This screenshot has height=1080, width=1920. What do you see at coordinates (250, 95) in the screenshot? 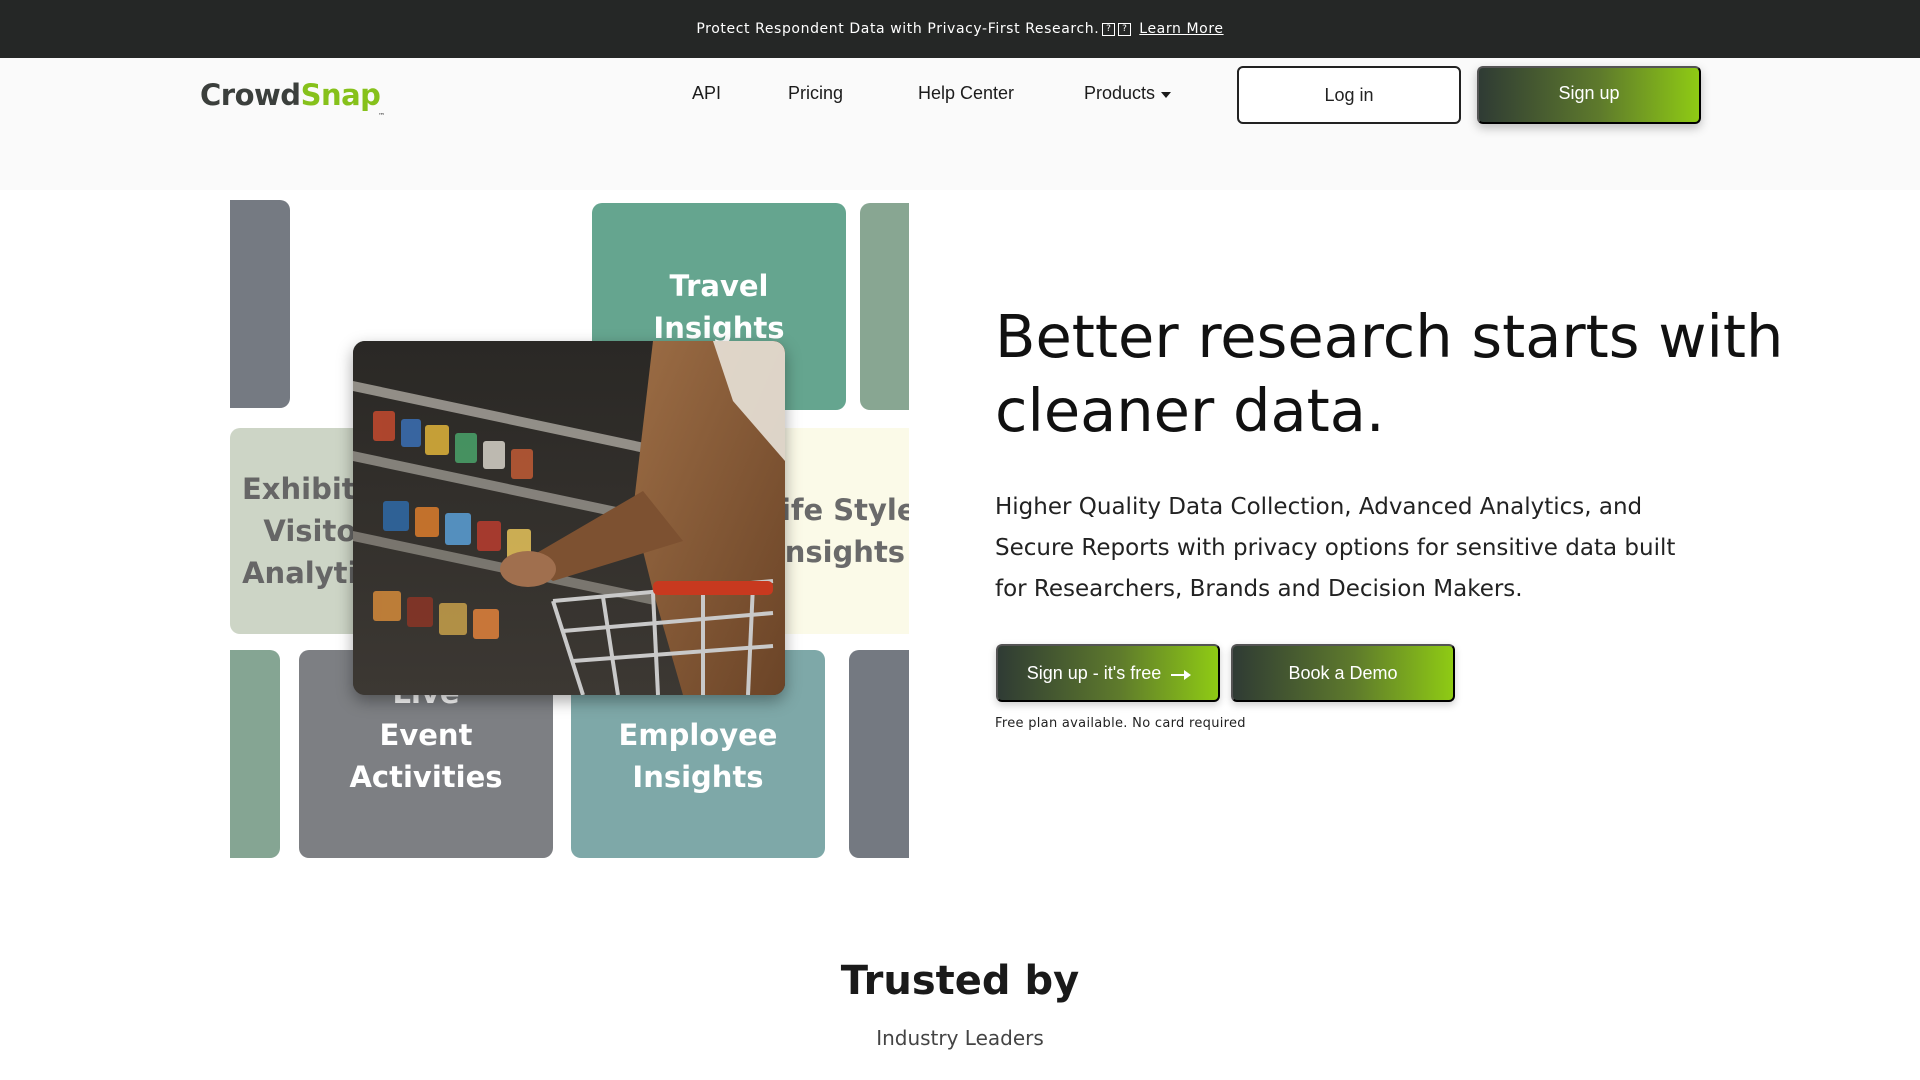
I see `logo-text-crowd: Crowd` at bounding box center [250, 95].